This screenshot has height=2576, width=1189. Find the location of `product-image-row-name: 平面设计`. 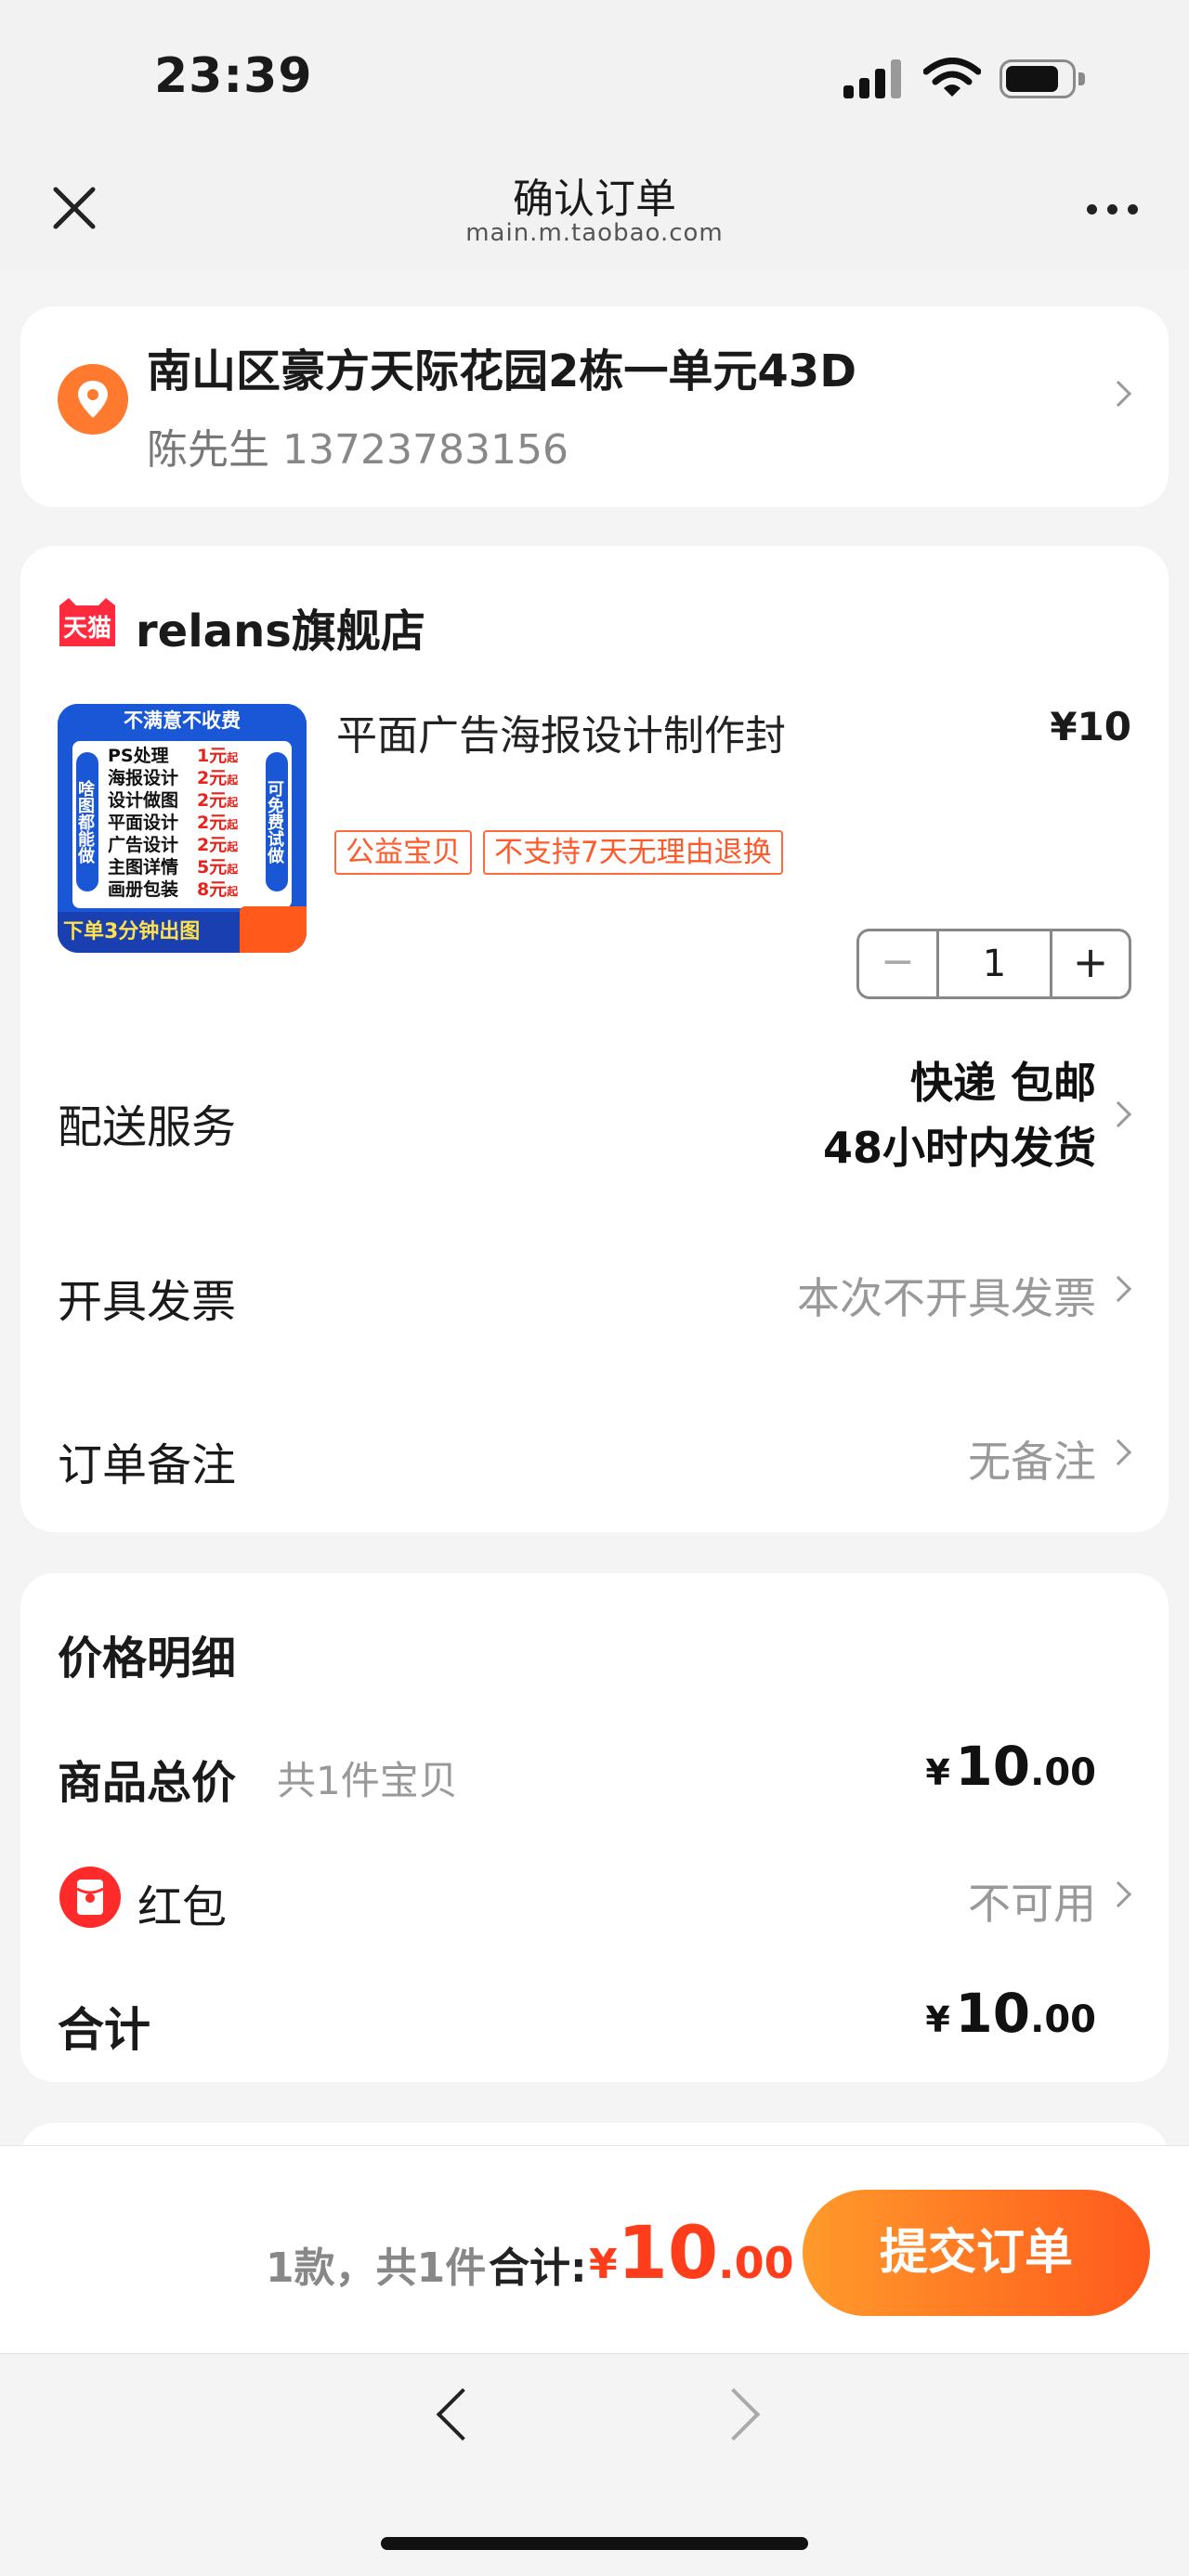

product-image-row-name: 平面设计 is located at coordinates (143, 823).